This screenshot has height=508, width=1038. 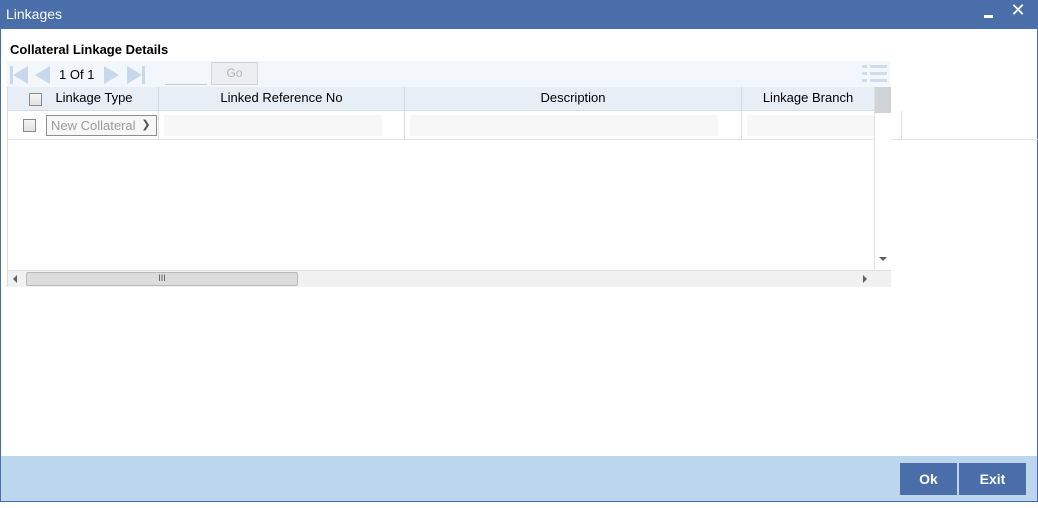 What do you see at coordinates (564, 125) in the screenshot?
I see `description-input` at bounding box center [564, 125].